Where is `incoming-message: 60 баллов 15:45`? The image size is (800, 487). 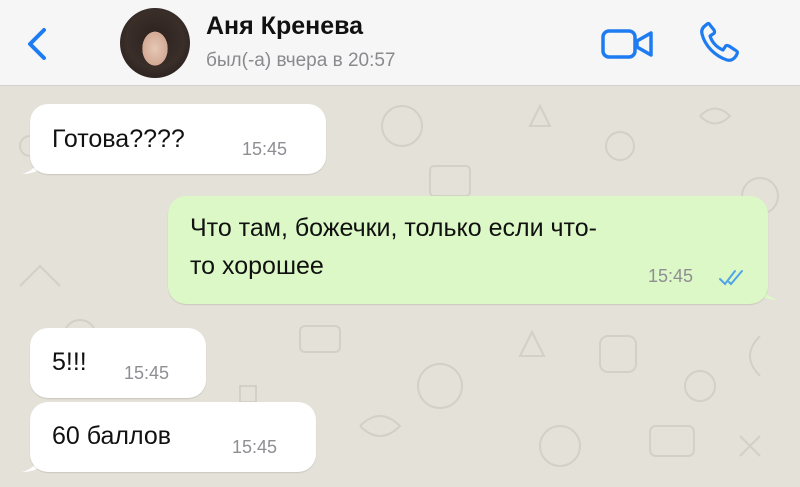 incoming-message: 60 баллов 15:45 is located at coordinates (173, 437).